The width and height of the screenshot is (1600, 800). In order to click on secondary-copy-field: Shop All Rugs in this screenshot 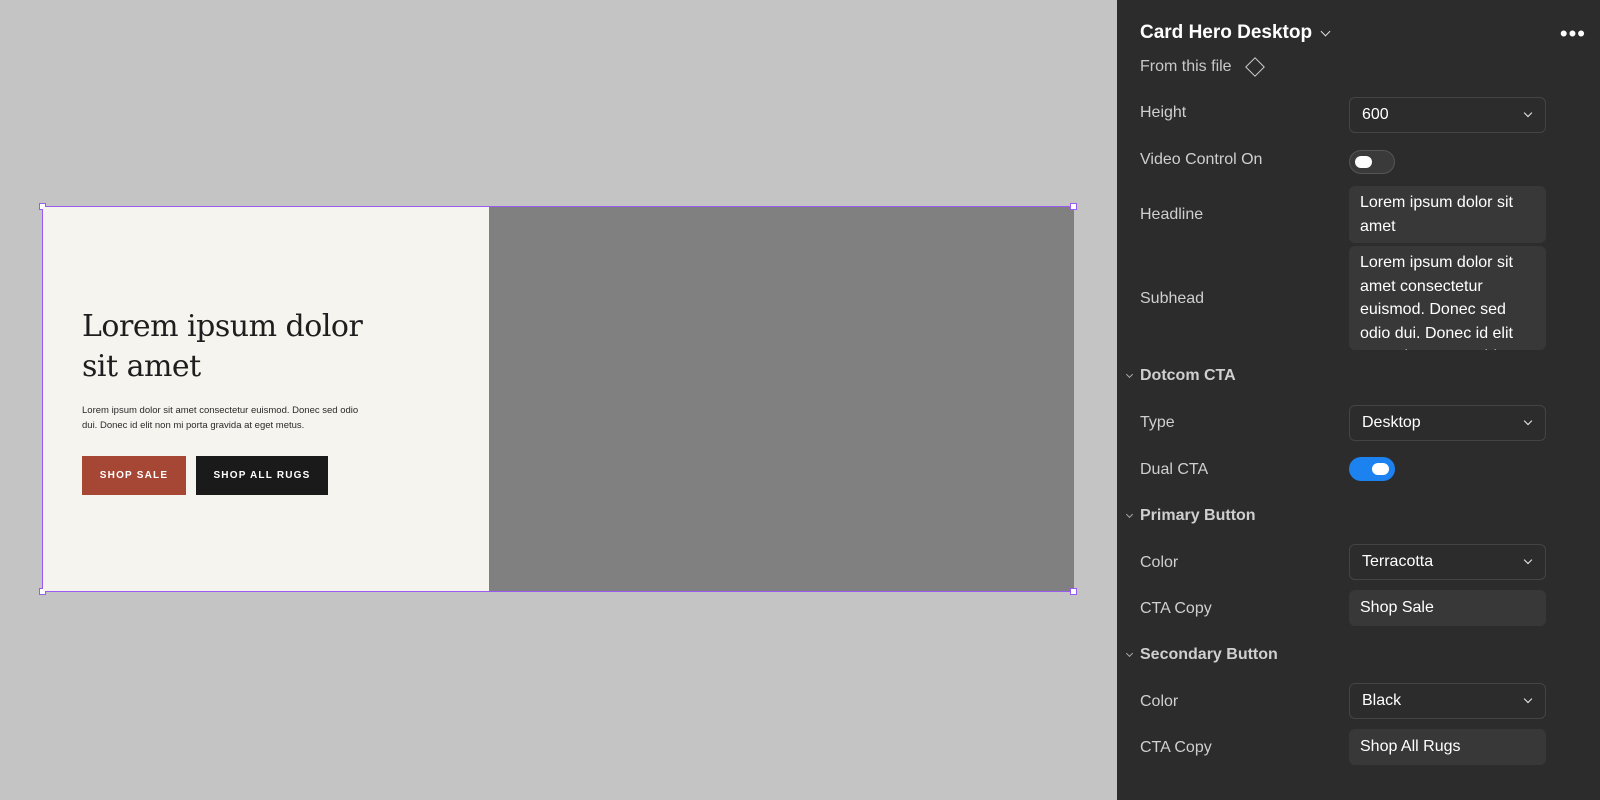, I will do `click(1447, 747)`.